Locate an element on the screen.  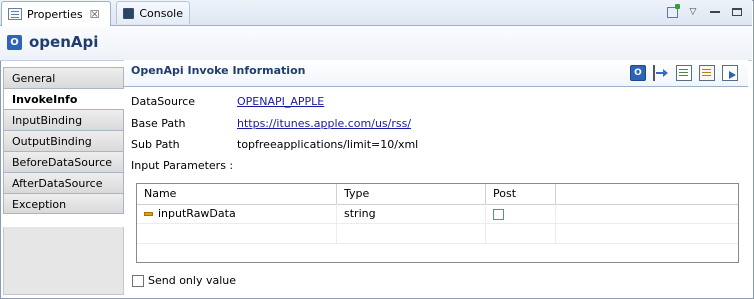
sub-path-label: Sub Path is located at coordinates (155, 144).